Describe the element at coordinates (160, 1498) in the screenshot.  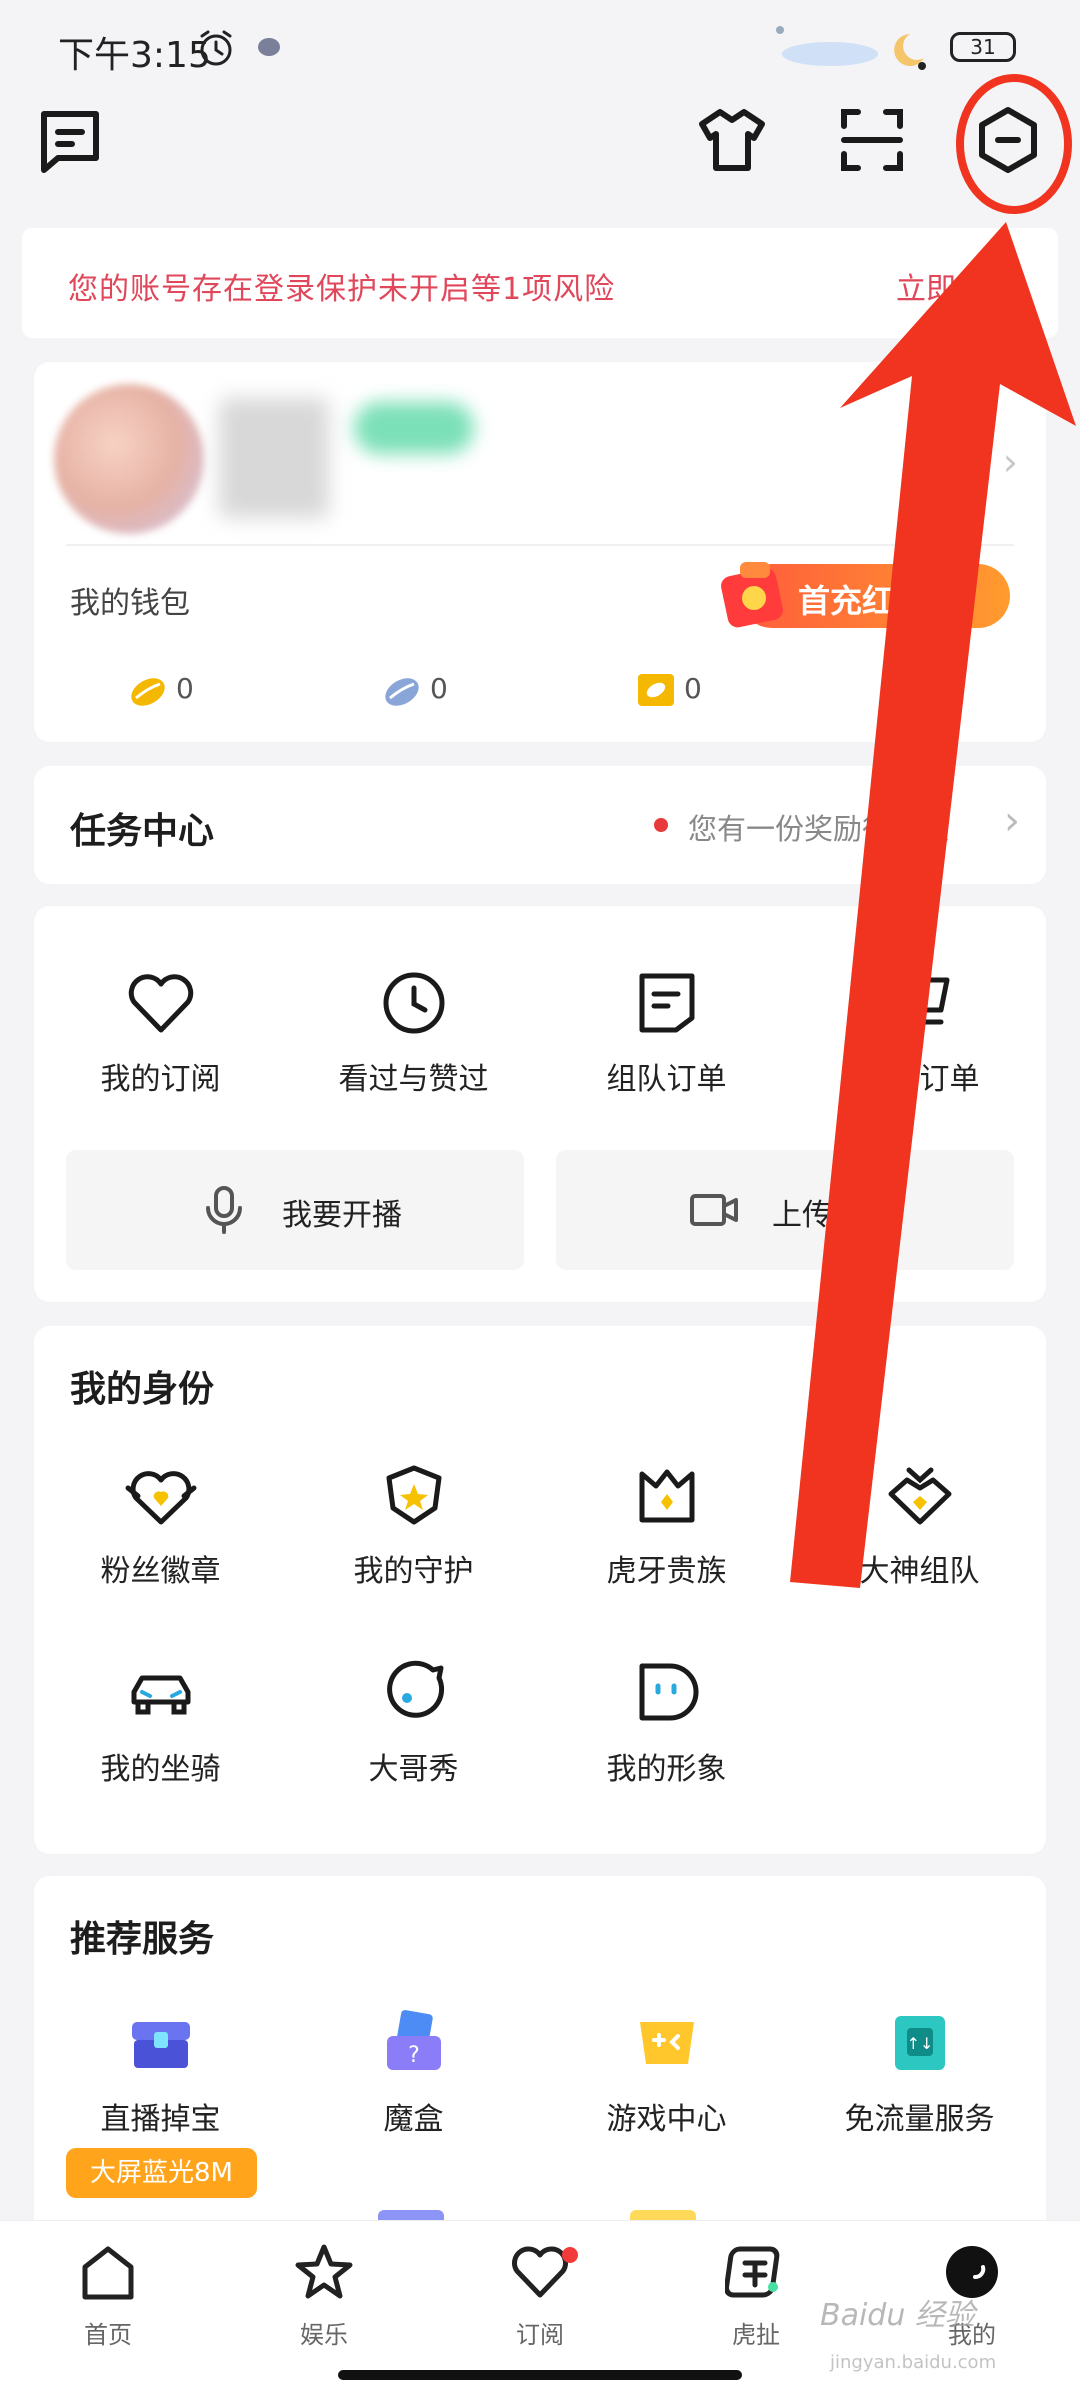
I see `fan-badge-icon` at that location.